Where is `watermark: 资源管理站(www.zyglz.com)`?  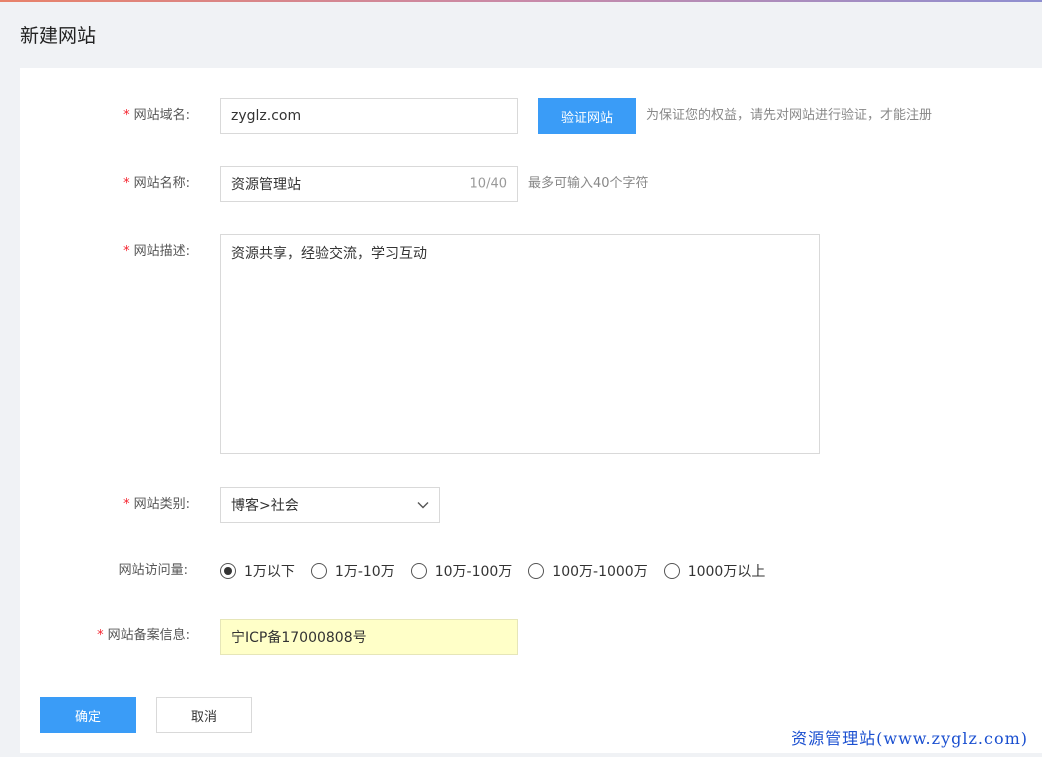 watermark: 资源管理站(www.zyglz.com) is located at coordinates (909, 738).